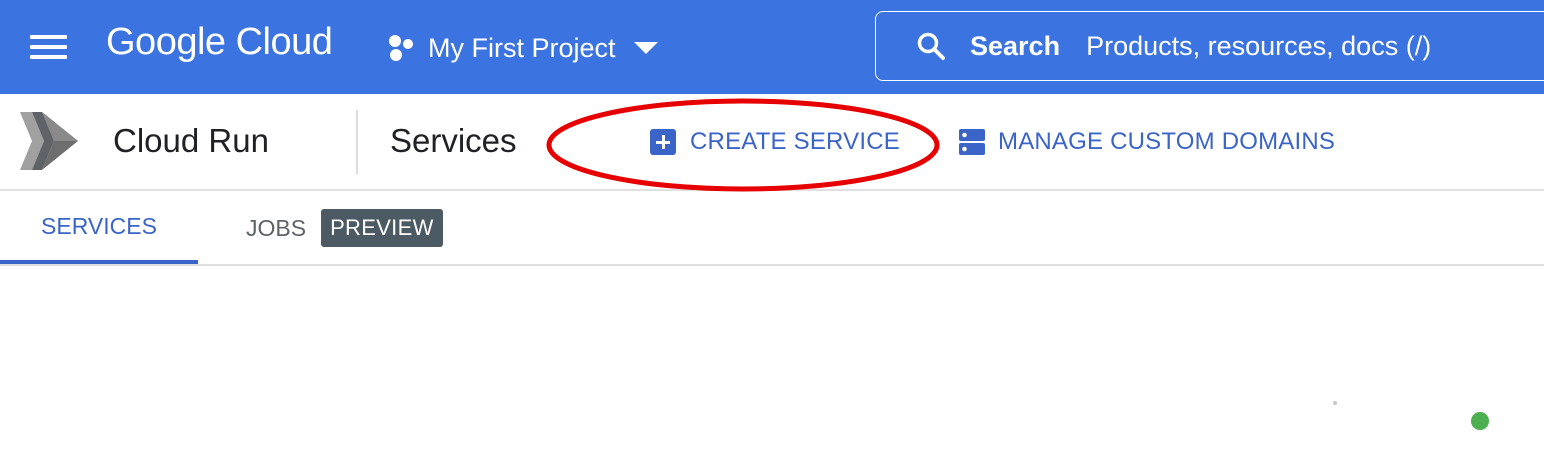 This screenshot has height=454, width=1544. I want to click on search-bar: Search Products, resources, docs (/), so click(1209, 46).